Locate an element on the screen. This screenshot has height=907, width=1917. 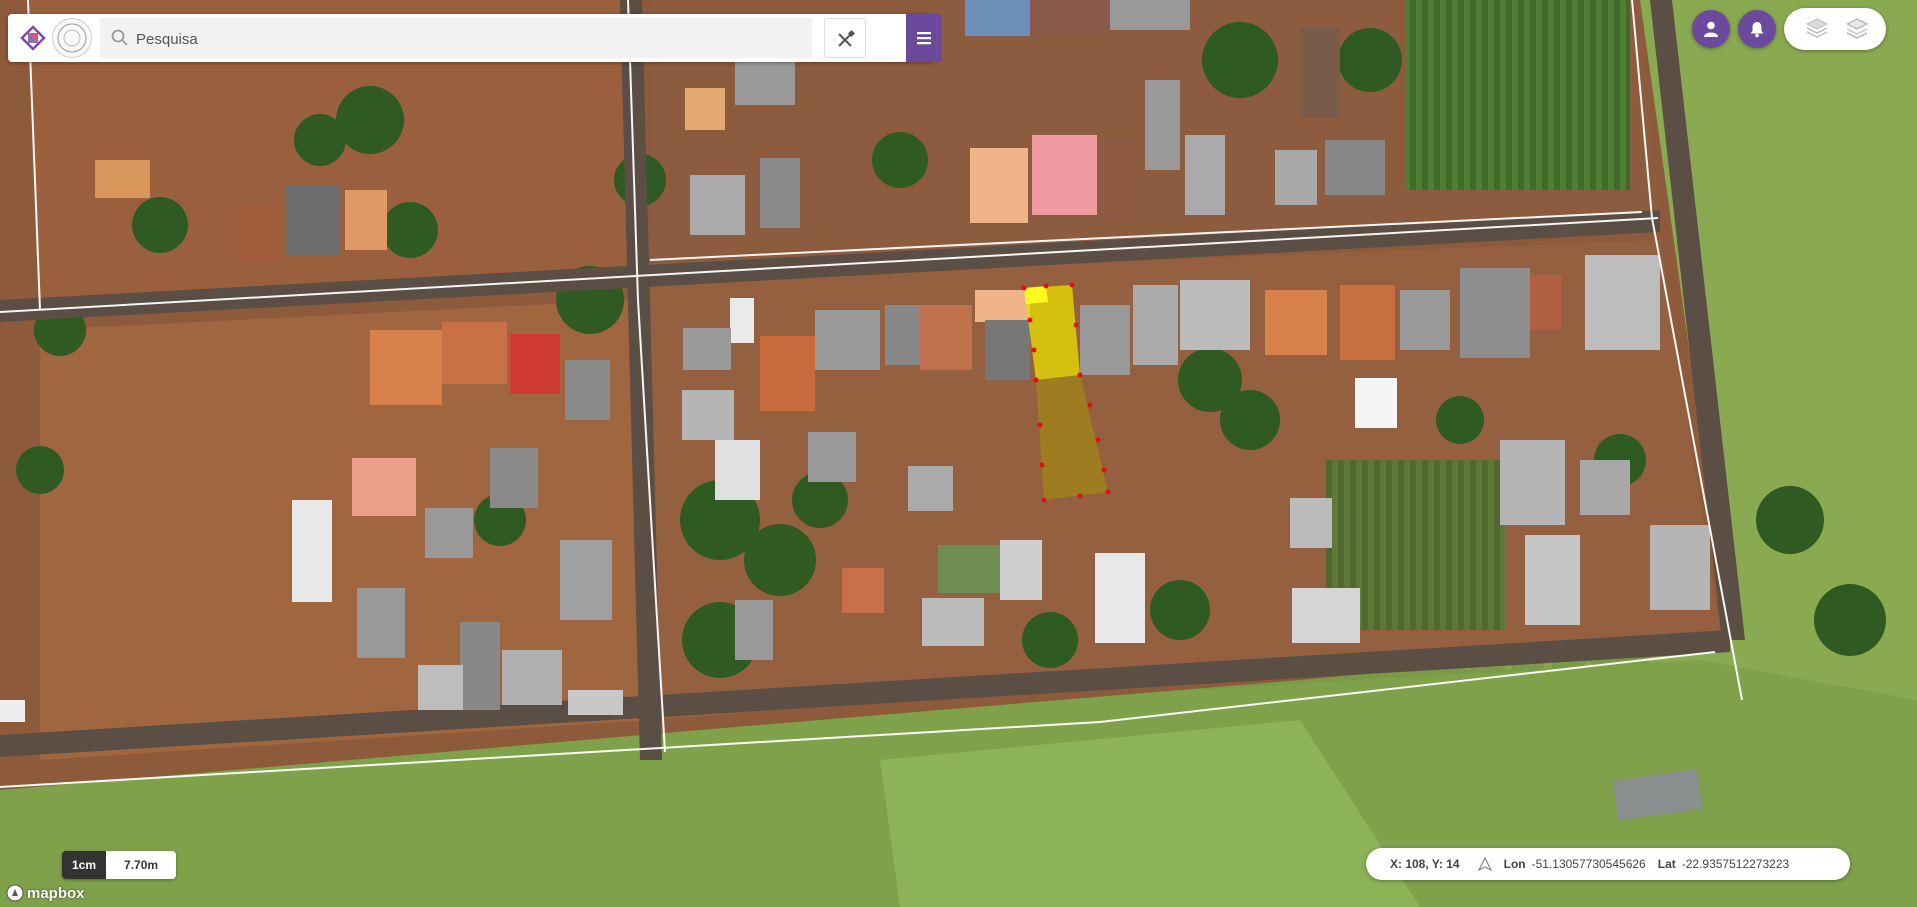
tools-button is located at coordinates (845, 38).